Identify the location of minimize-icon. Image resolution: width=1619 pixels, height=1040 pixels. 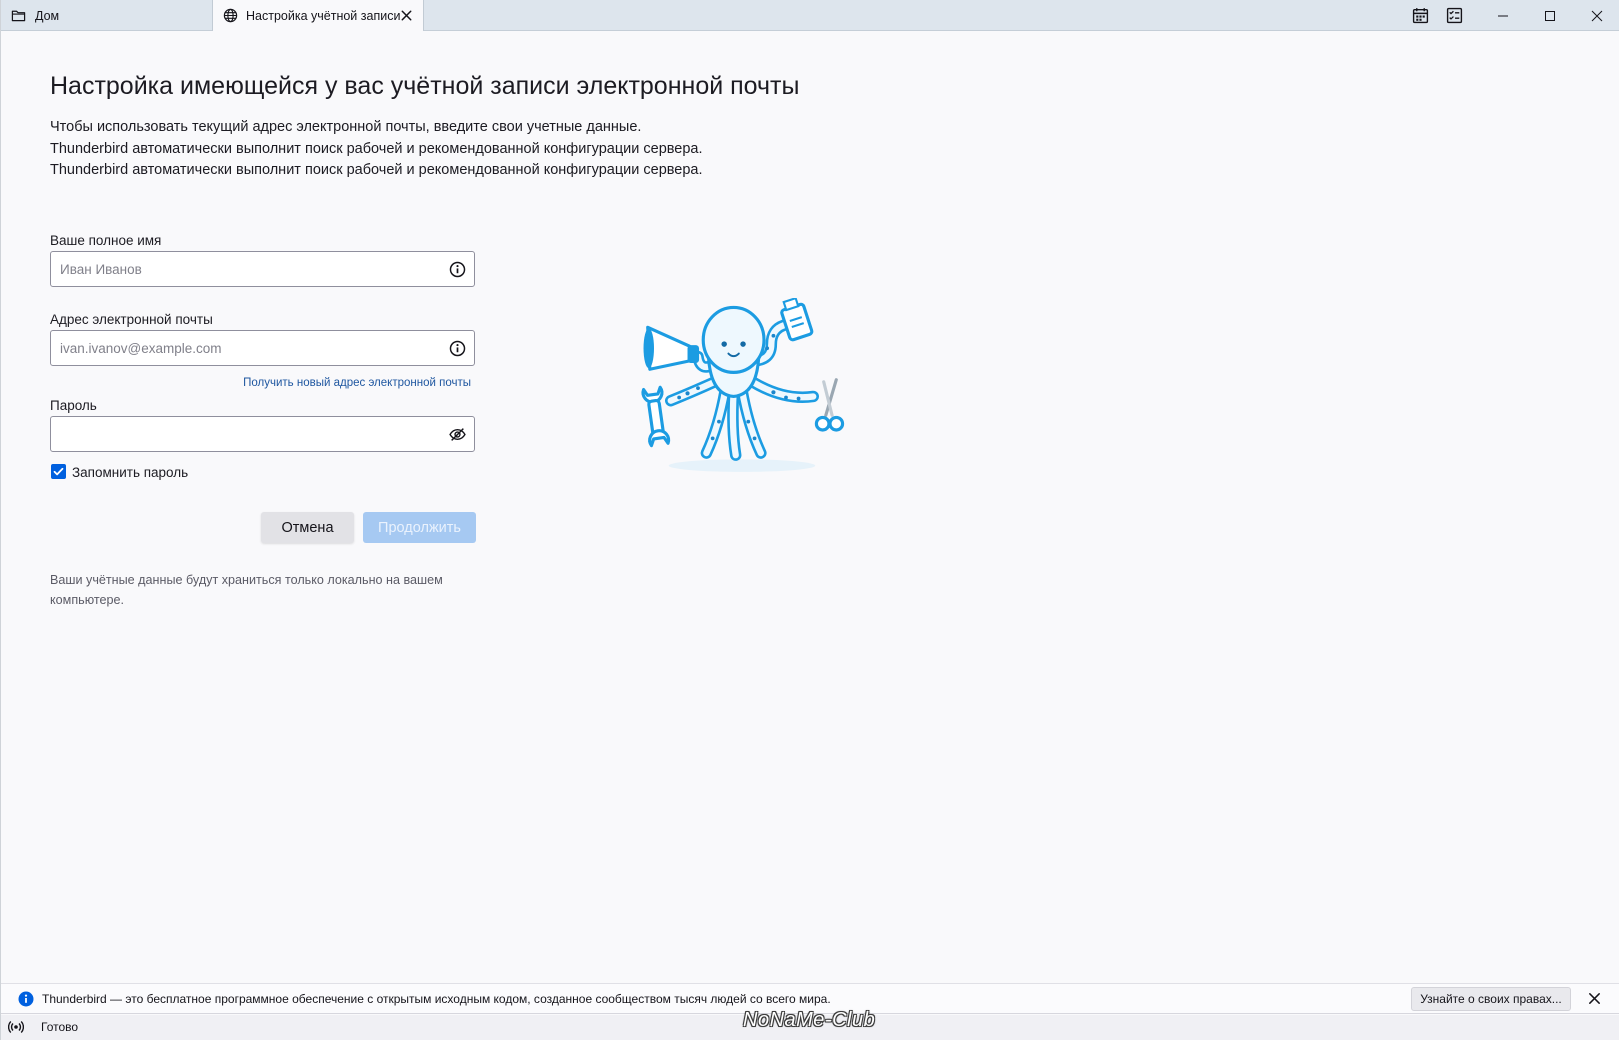
(1503, 15).